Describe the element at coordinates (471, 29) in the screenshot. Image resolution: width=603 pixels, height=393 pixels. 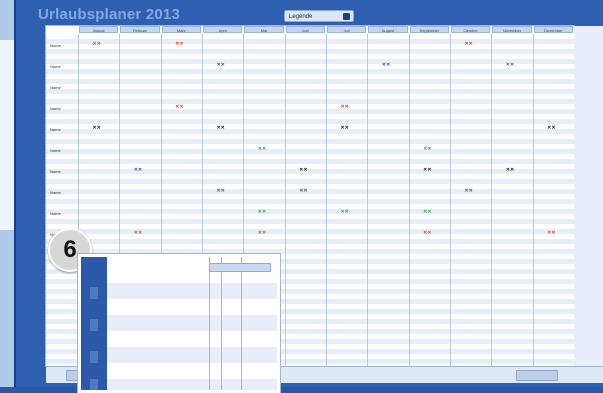
I see `month-header: Oktober` at that location.